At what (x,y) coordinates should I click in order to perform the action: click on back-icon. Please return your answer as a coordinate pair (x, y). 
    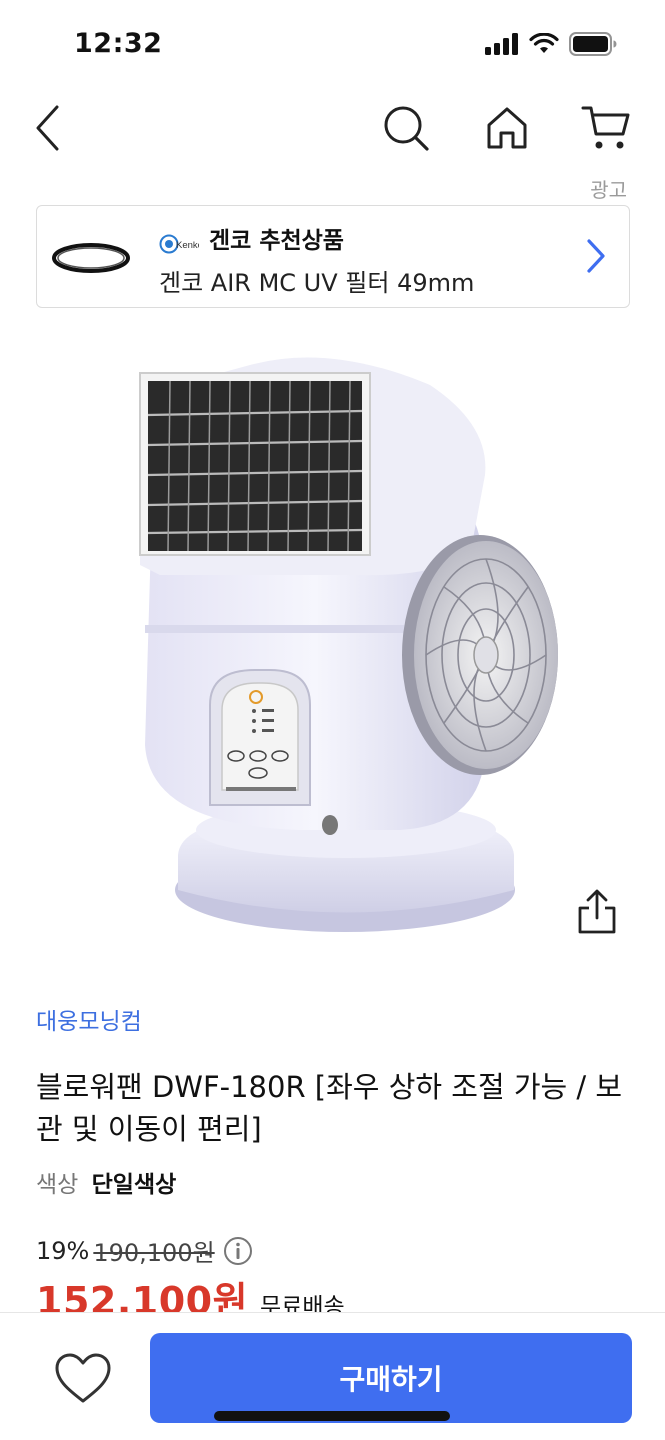
    Looking at the image, I should click on (47, 128).